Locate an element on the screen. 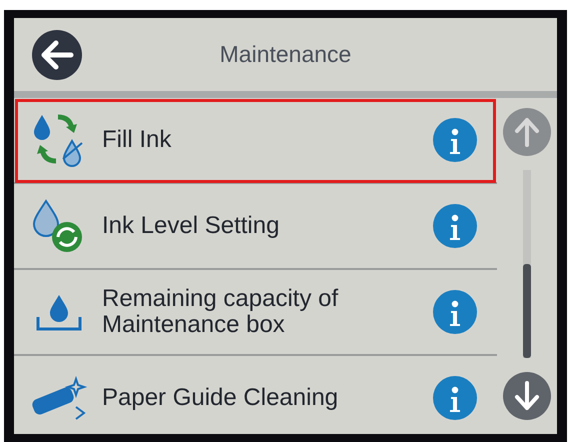 The width and height of the screenshot is (569, 442). screen-title: Maintenance is located at coordinates (285, 55).